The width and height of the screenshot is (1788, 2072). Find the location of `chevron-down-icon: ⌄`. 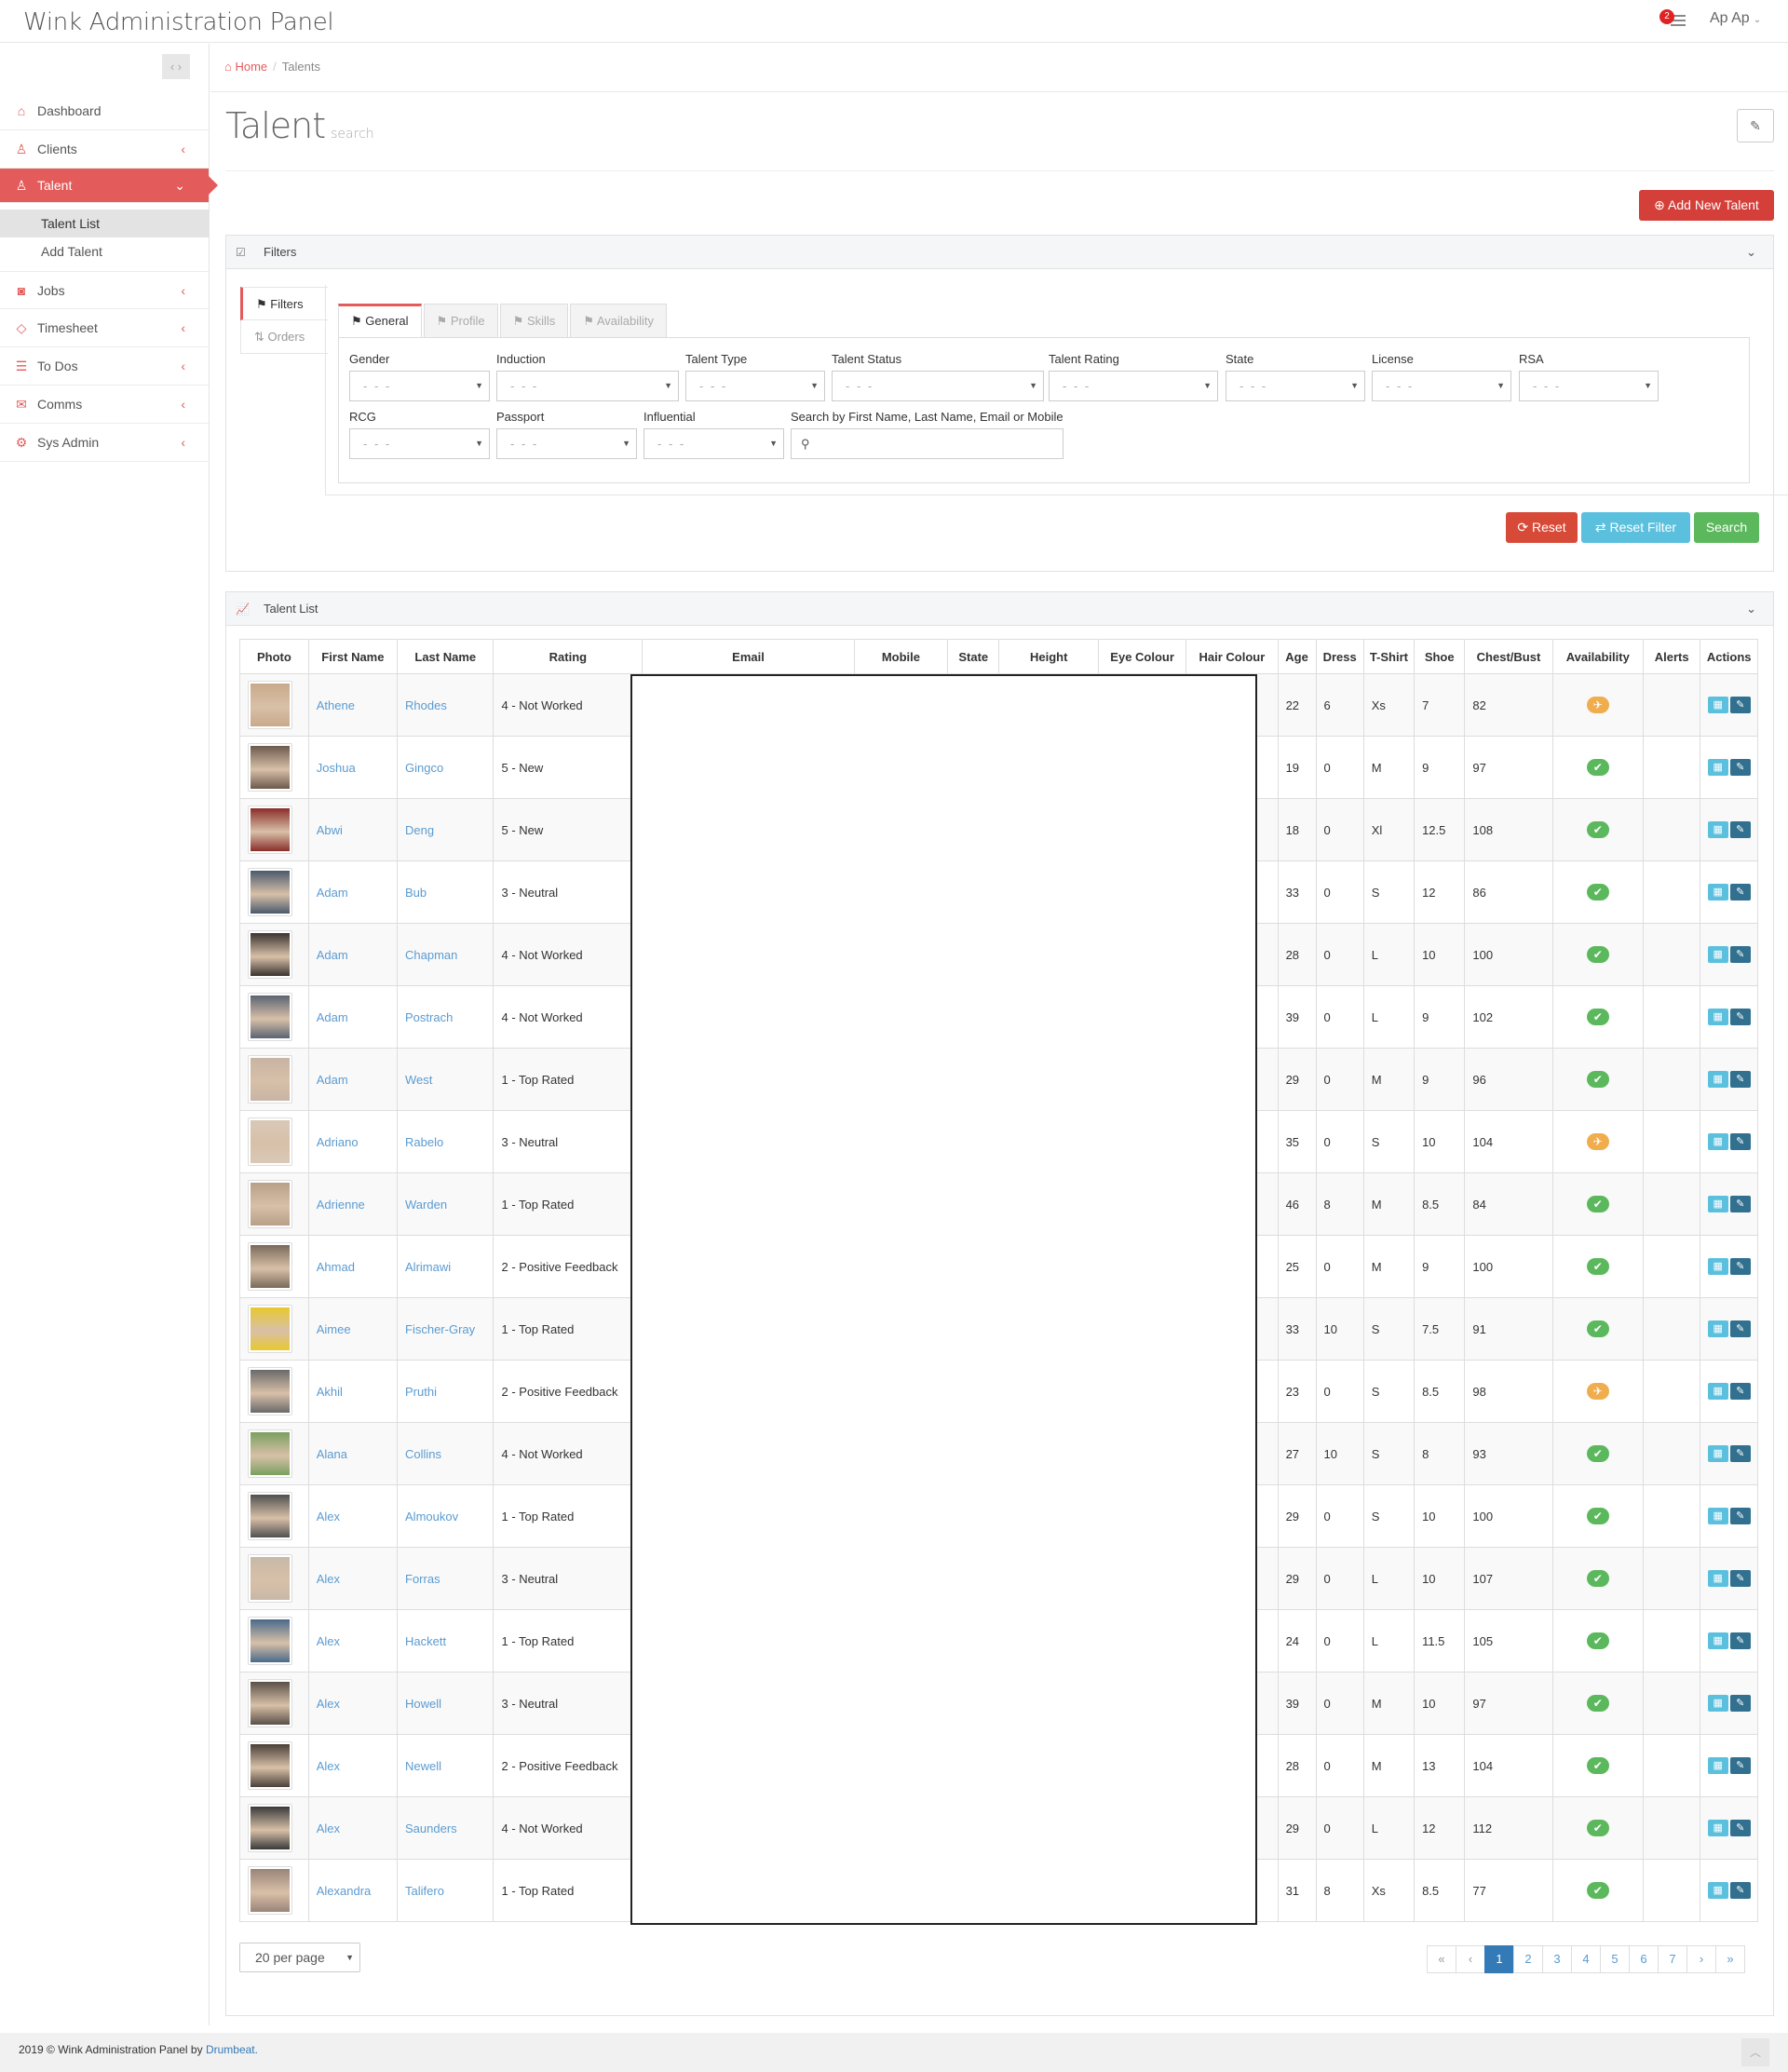

chevron-down-icon: ⌄ is located at coordinates (1751, 609).